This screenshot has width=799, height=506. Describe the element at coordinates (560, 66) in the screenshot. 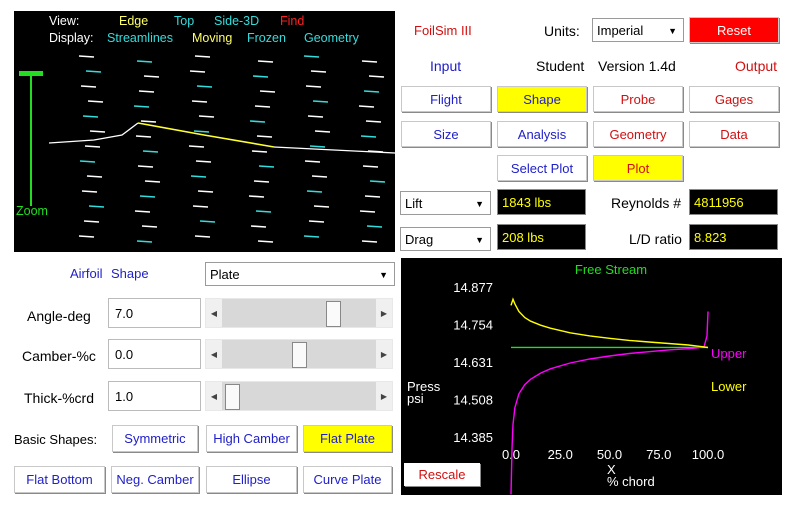

I see `student-label: Student` at that location.